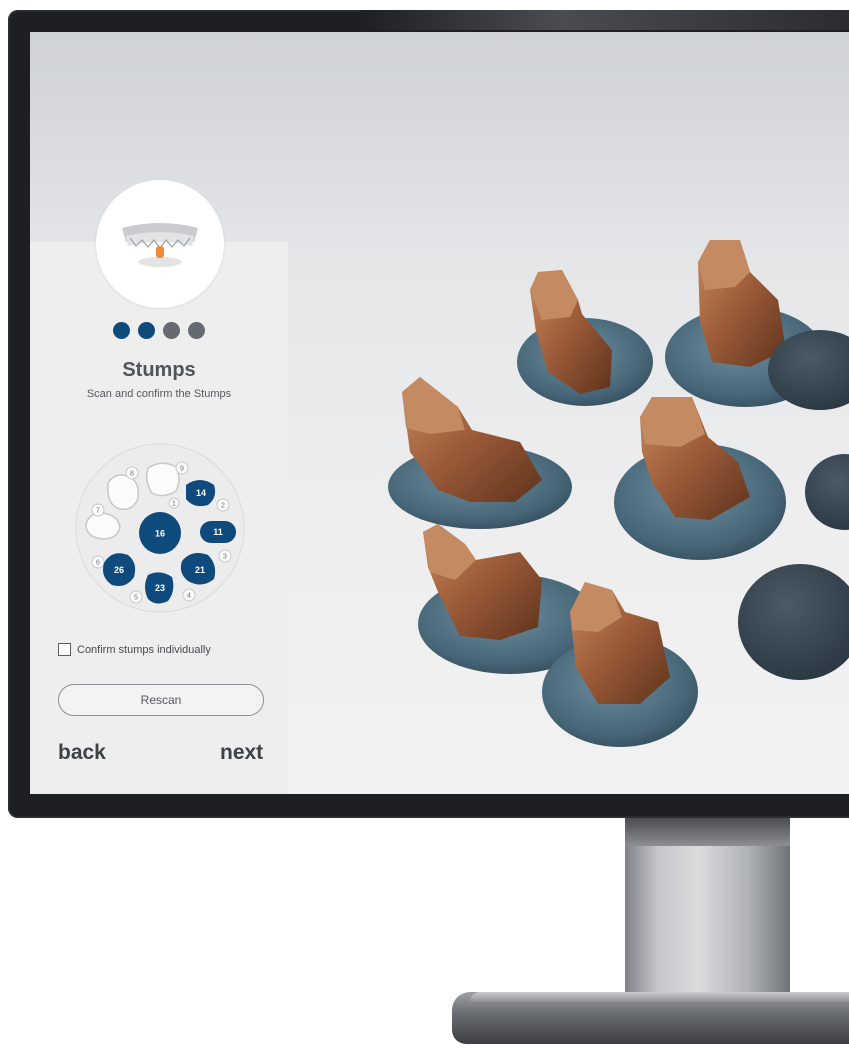 The width and height of the screenshot is (849, 1049). I want to click on tooth-selected: 23, so click(159, 588).